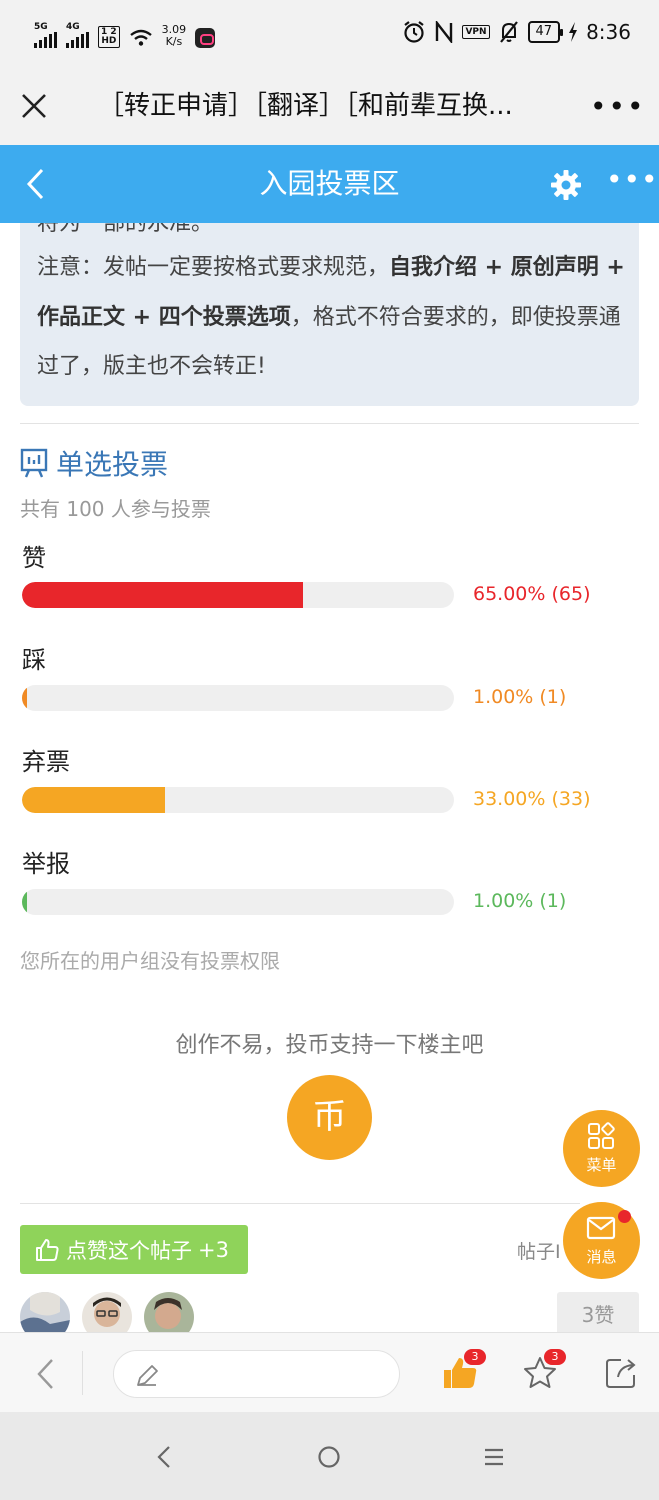 The image size is (659, 1500). I want to click on nav-menu-icon, so click(494, 1457).